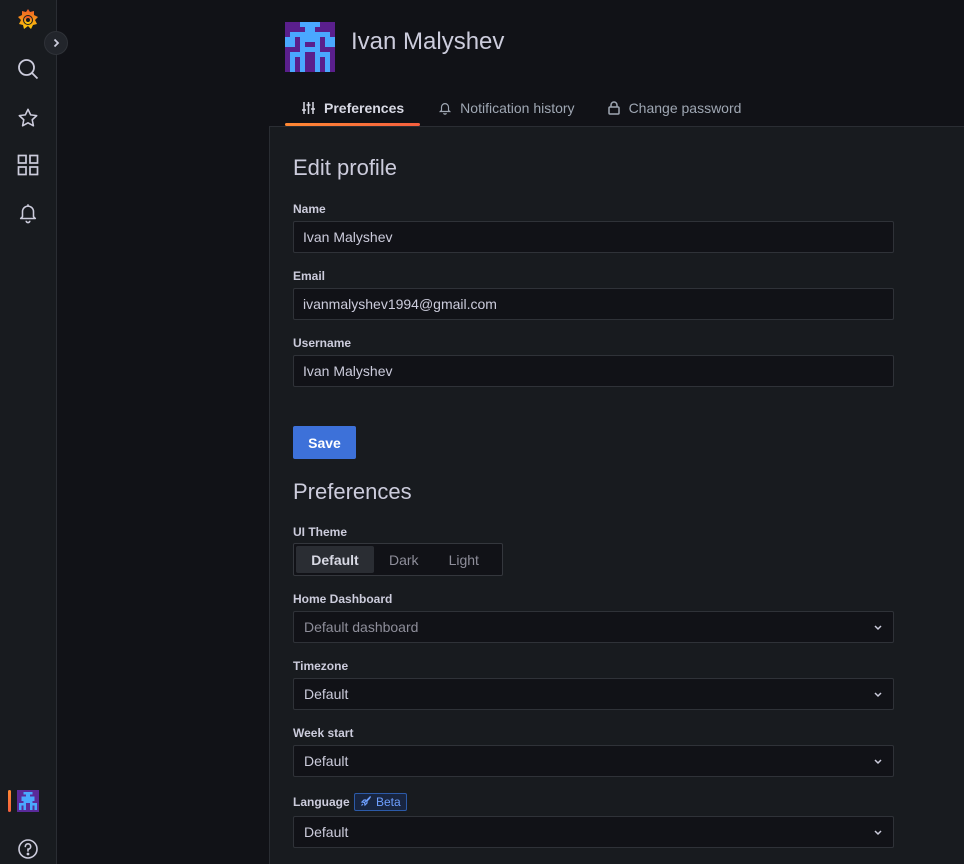 This screenshot has height=864, width=964. What do you see at coordinates (28, 801) in the screenshot?
I see `user-avatar` at bounding box center [28, 801].